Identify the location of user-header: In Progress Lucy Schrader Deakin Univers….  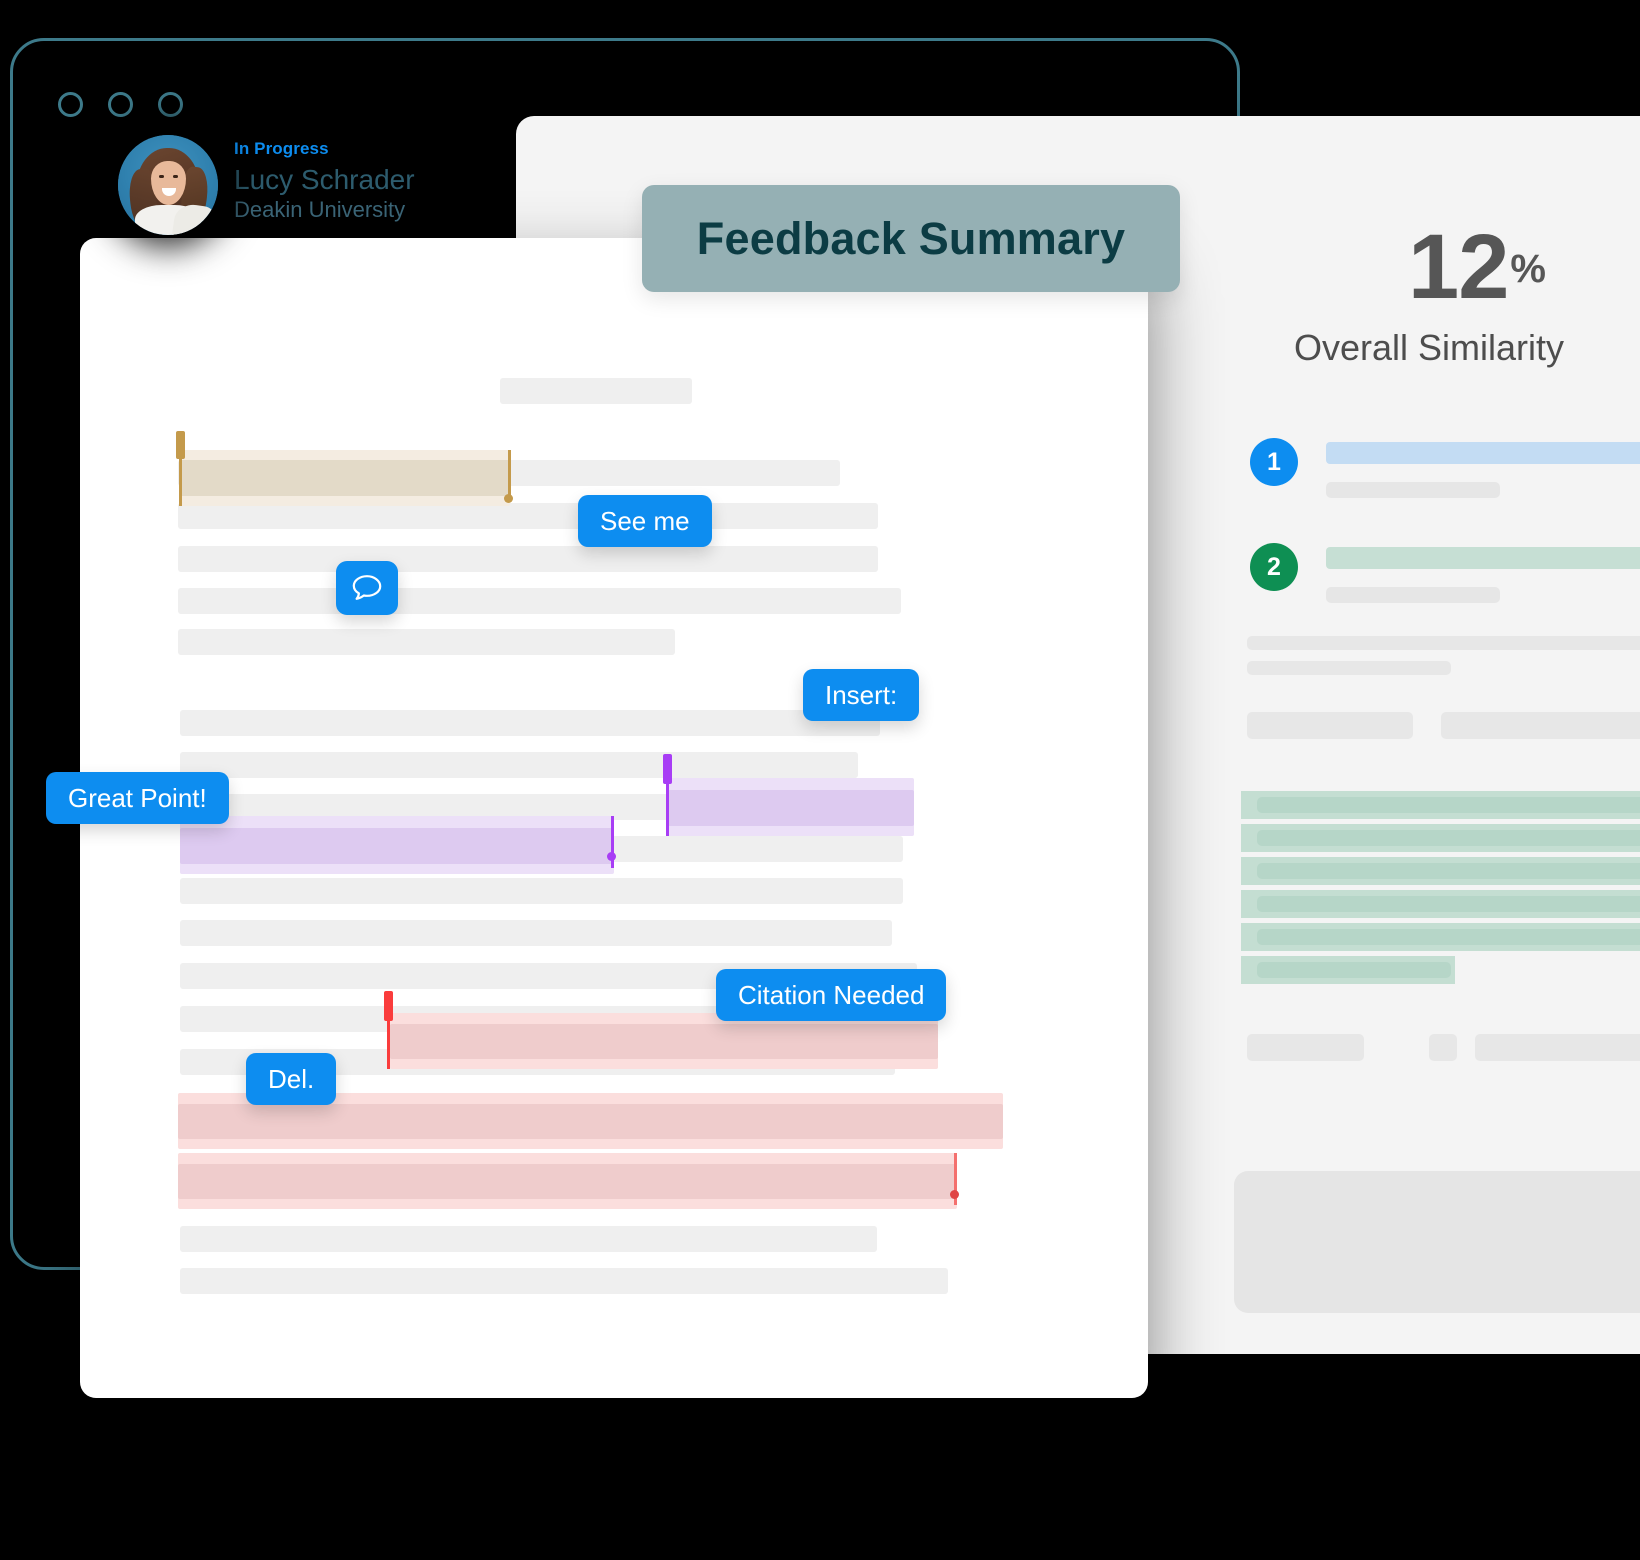
(266, 185).